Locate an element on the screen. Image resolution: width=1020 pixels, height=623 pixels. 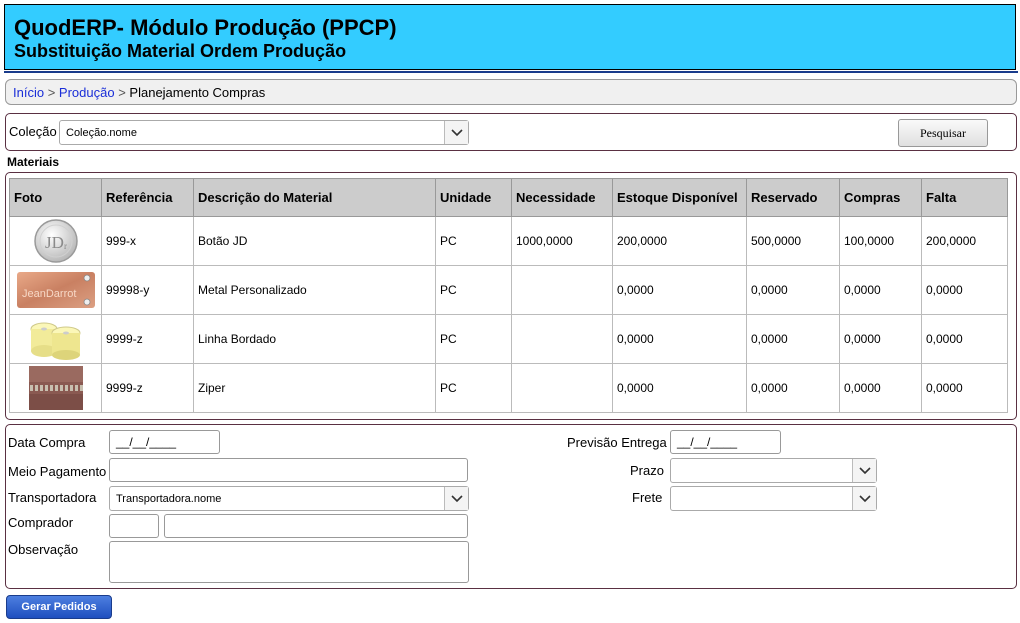
column-header-descricao: Descrição do Material is located at coordinates (314, 197).